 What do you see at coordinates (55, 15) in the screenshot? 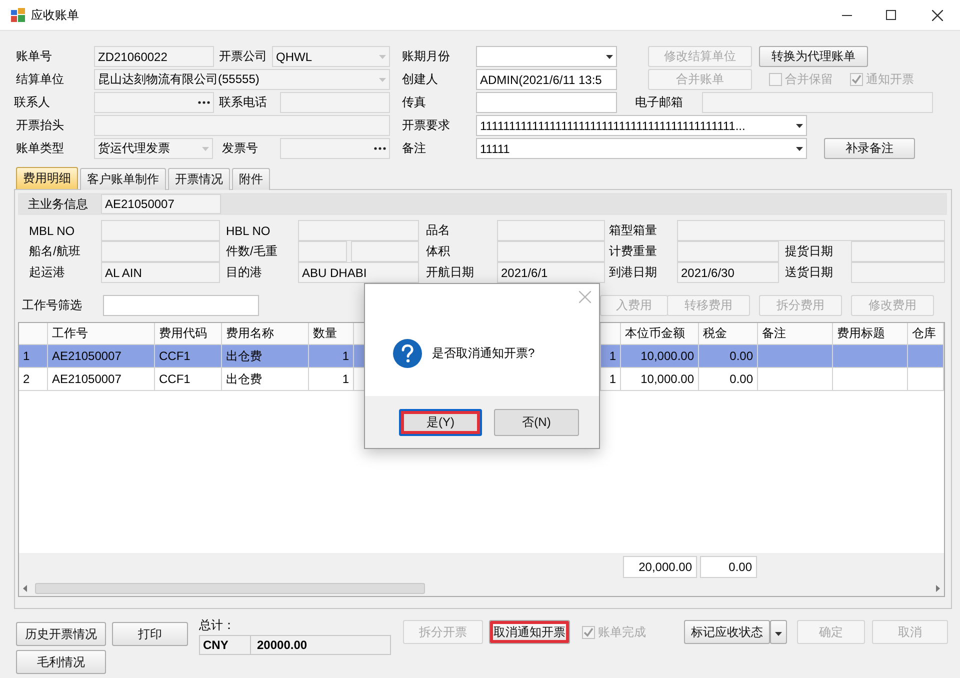
I see `window-title: 应收账单` at bounding box center [55, 15].